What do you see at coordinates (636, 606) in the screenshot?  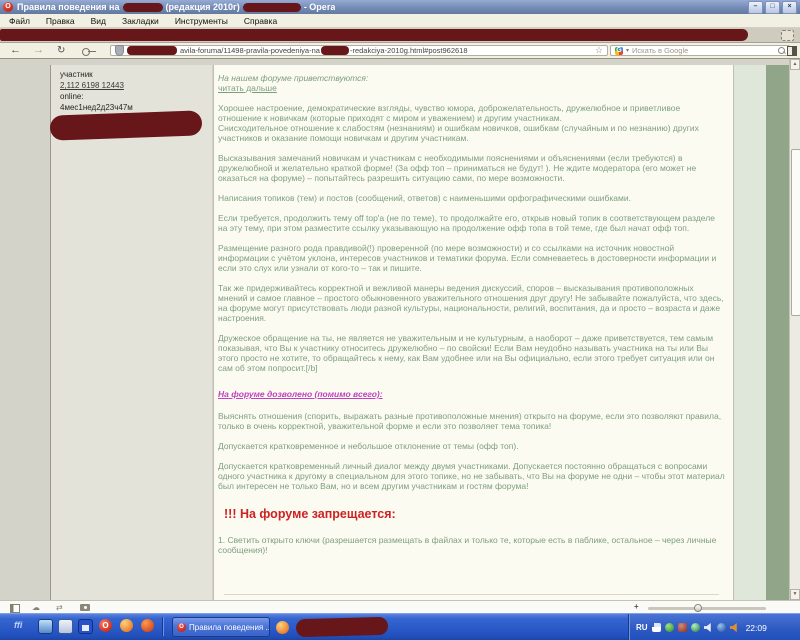 I see `zoom-plus-icon: +` at bounding box center [636, 606].